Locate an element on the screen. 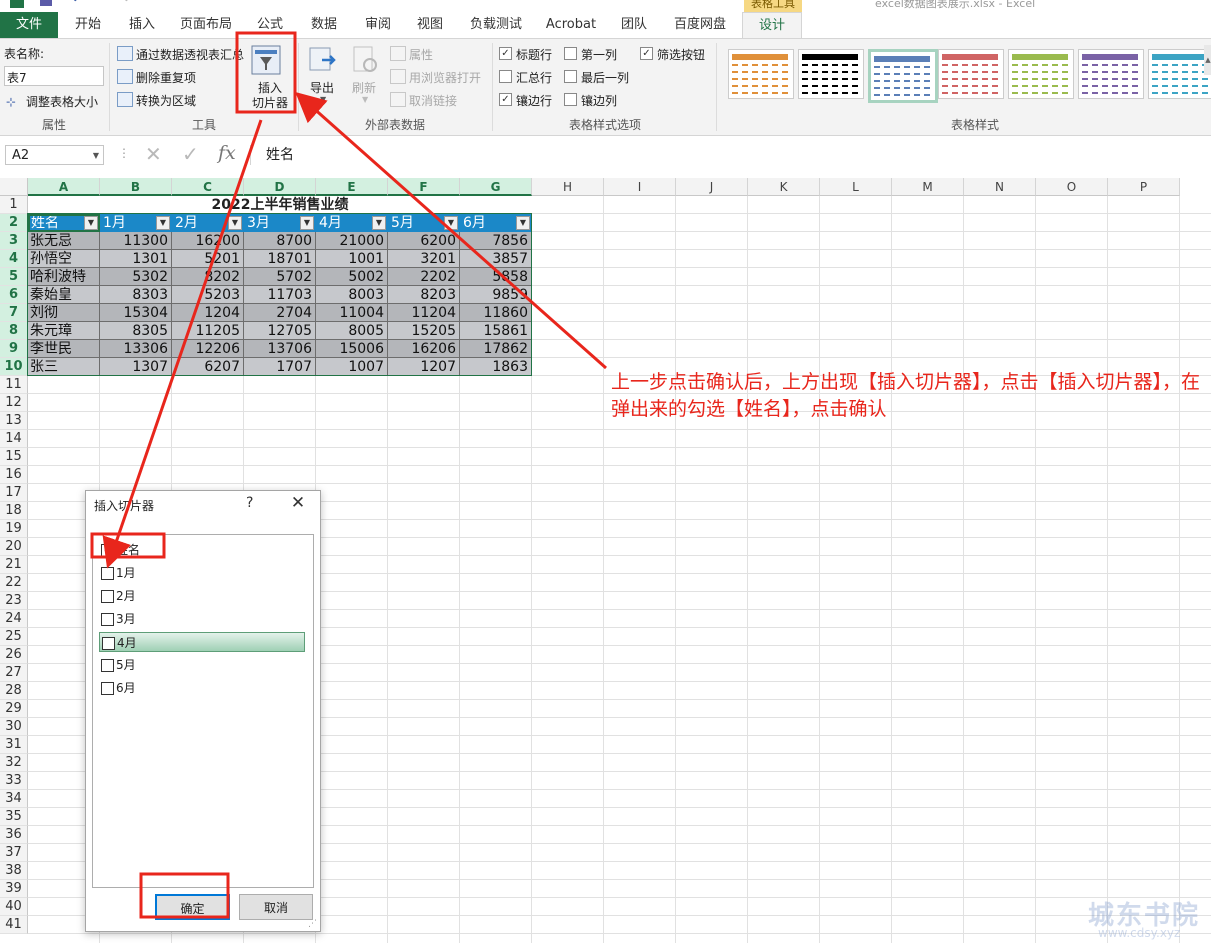 The height and width of the screenshot is (943, 1211). row-header-21: 21 is located at coordinates (14, 565).